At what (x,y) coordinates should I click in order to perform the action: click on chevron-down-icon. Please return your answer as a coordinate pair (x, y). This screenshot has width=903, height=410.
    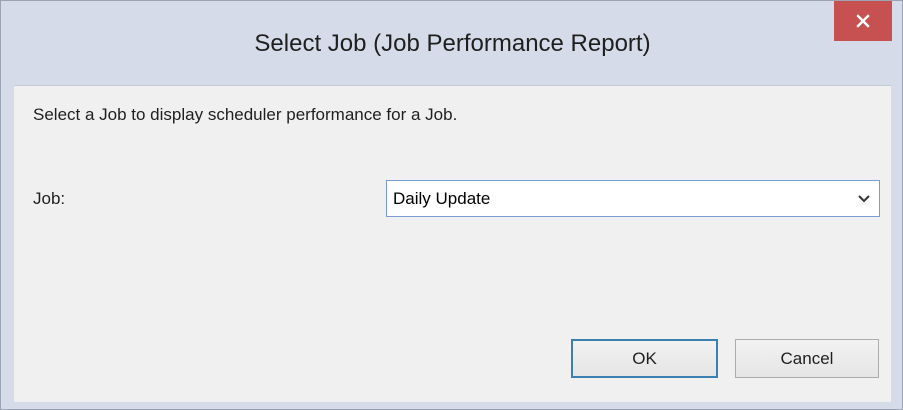
    Looking at the image, I should click on (864, 198).